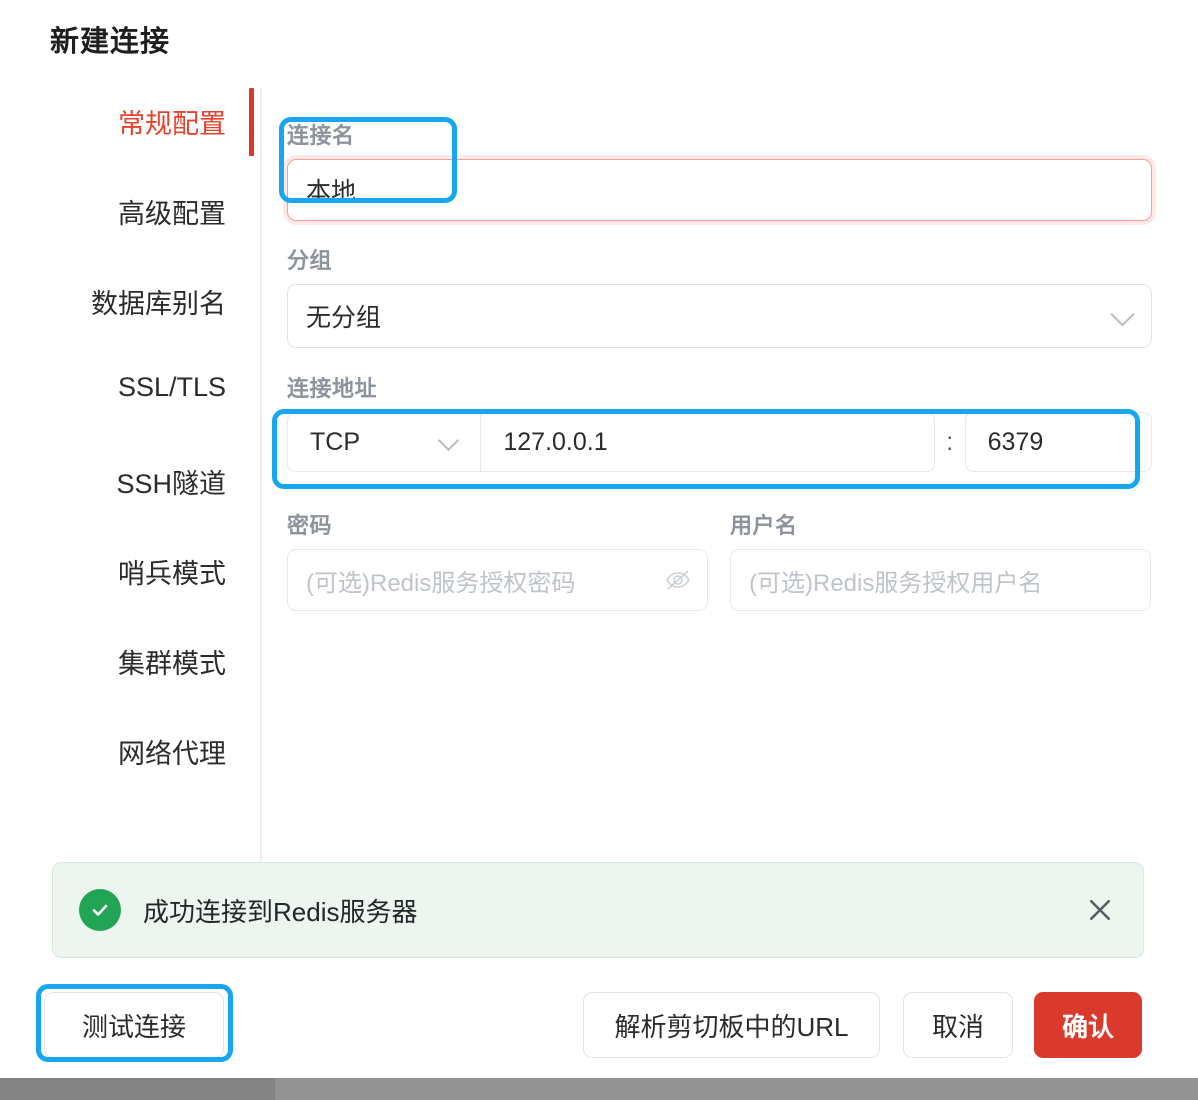 The height and width of the screenshot is (1100, 1198). Describe the element at coordinates (310, 260) in the screenshot. I see `group-label: 分组` at that location.